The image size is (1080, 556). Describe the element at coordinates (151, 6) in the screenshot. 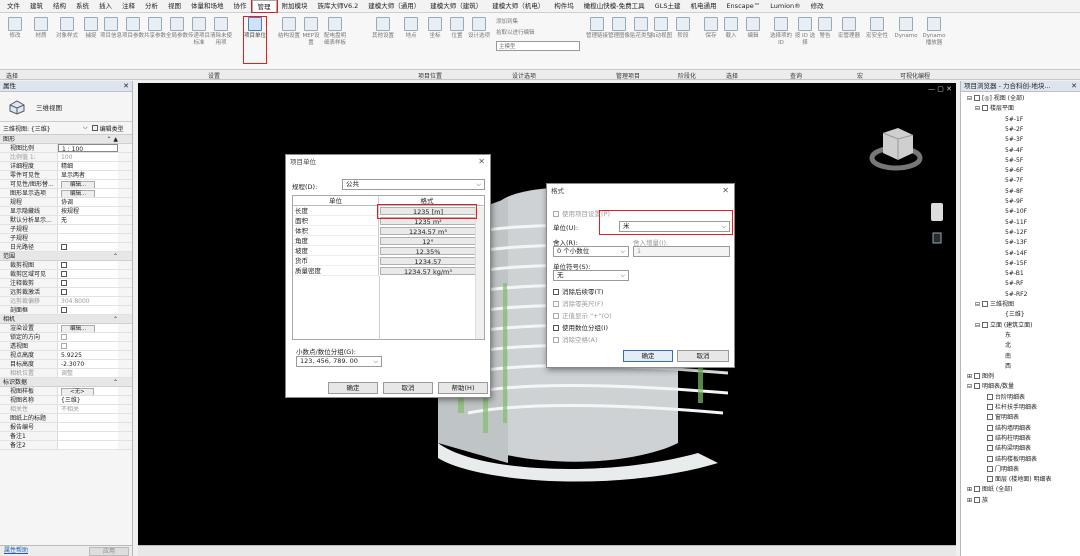

I see `menu-tab: 分析` at that location.